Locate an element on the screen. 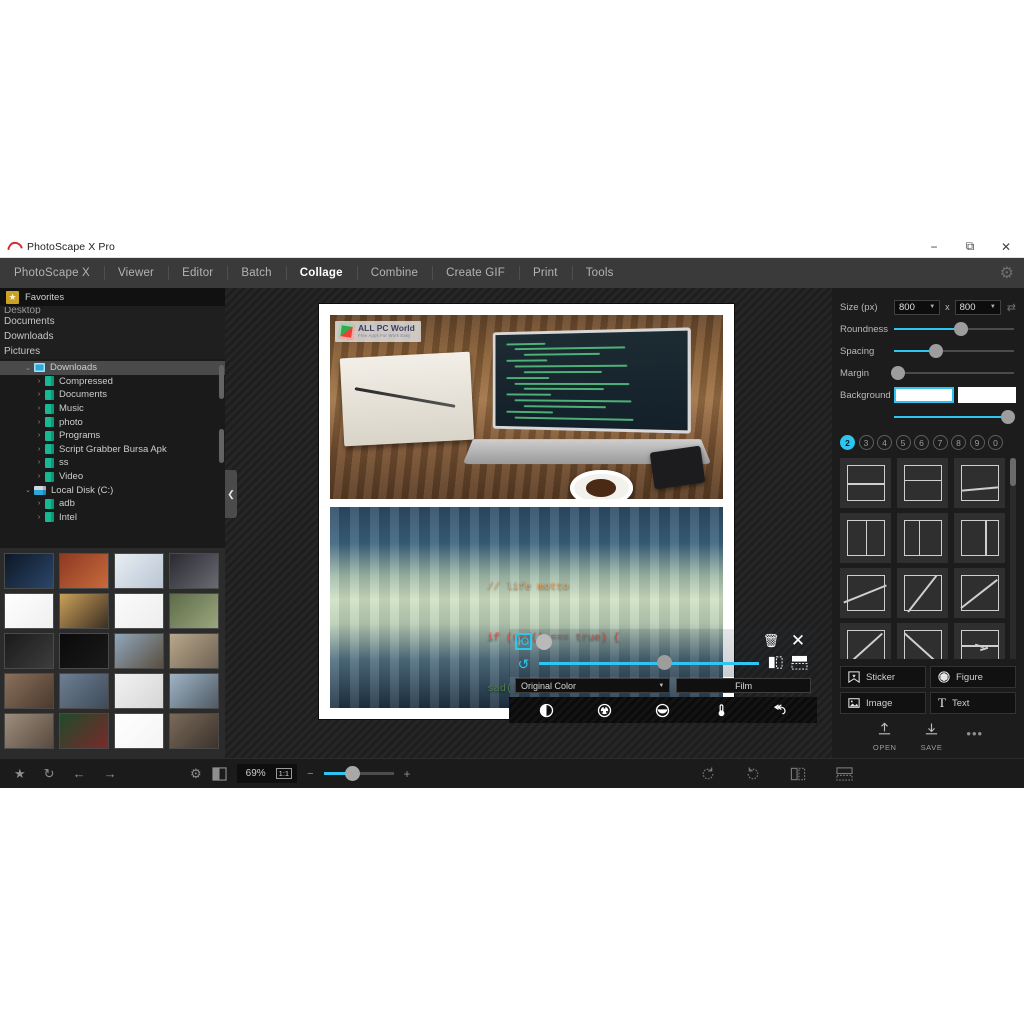 Image resolution: width=1024 pixels, height=1024 pixels. color-mode-select: Original Color ▼ is located at coordinates (593, 685).